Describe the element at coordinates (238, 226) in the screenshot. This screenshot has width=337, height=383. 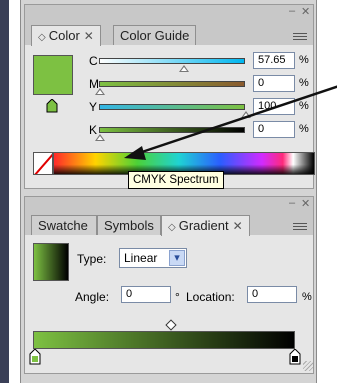
I see `tab-close-icon: ✕` at that location.